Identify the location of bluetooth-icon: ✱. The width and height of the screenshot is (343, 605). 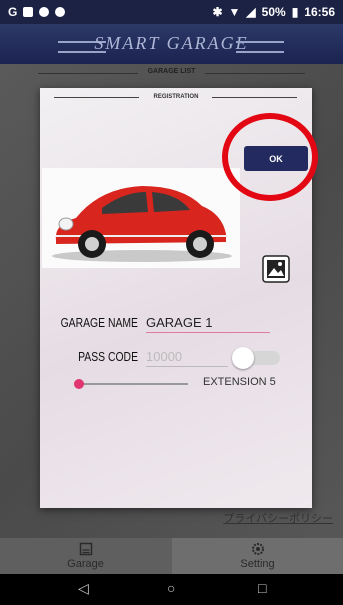
(217, 12).